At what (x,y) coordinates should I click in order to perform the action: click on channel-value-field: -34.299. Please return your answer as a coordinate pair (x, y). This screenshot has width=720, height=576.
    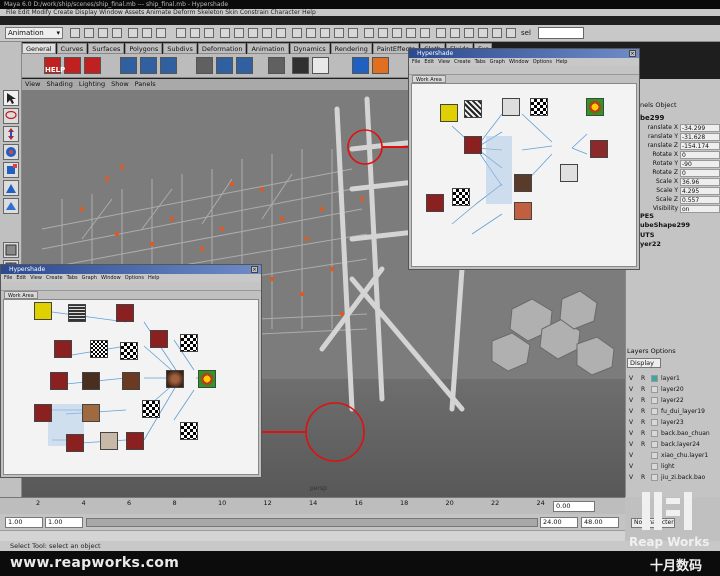
    Looking at the image, I should click on (700, 128).